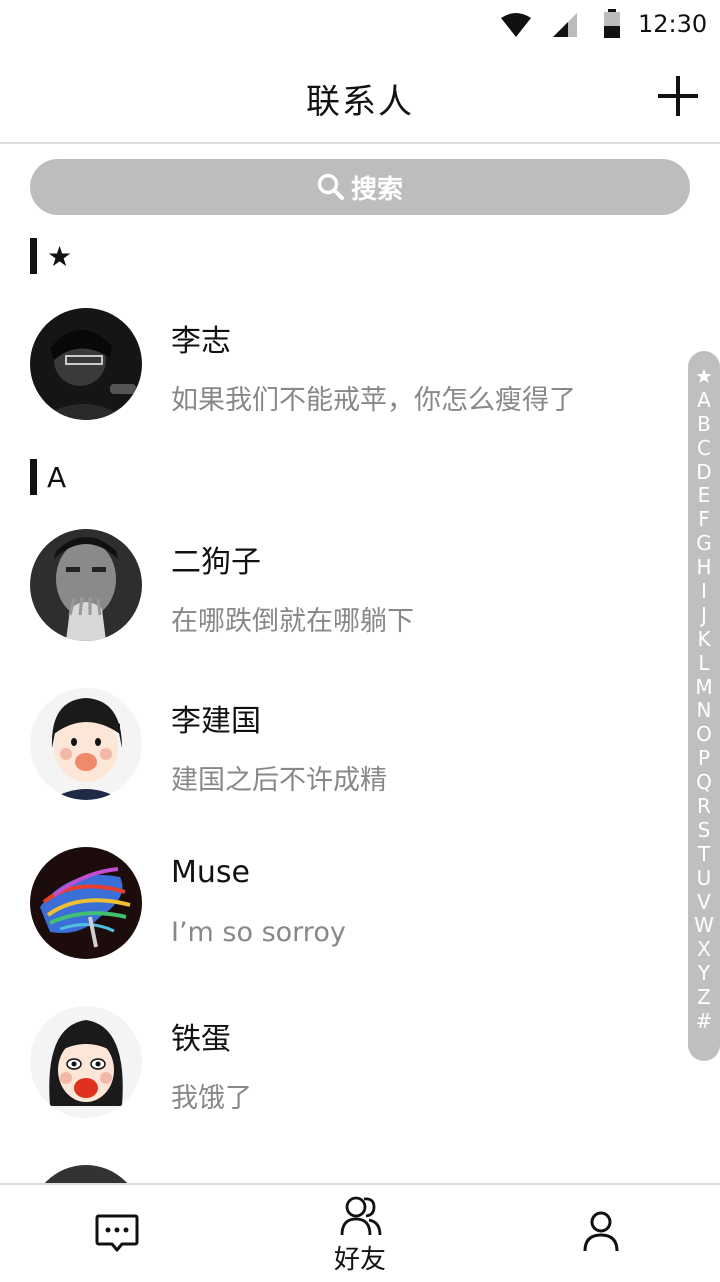 Image resolution: width=720 pixels, height=1282 pixels. Describe the element at coordinates (703, 567) in the screenshot. I see `index-letter: H` at that location.